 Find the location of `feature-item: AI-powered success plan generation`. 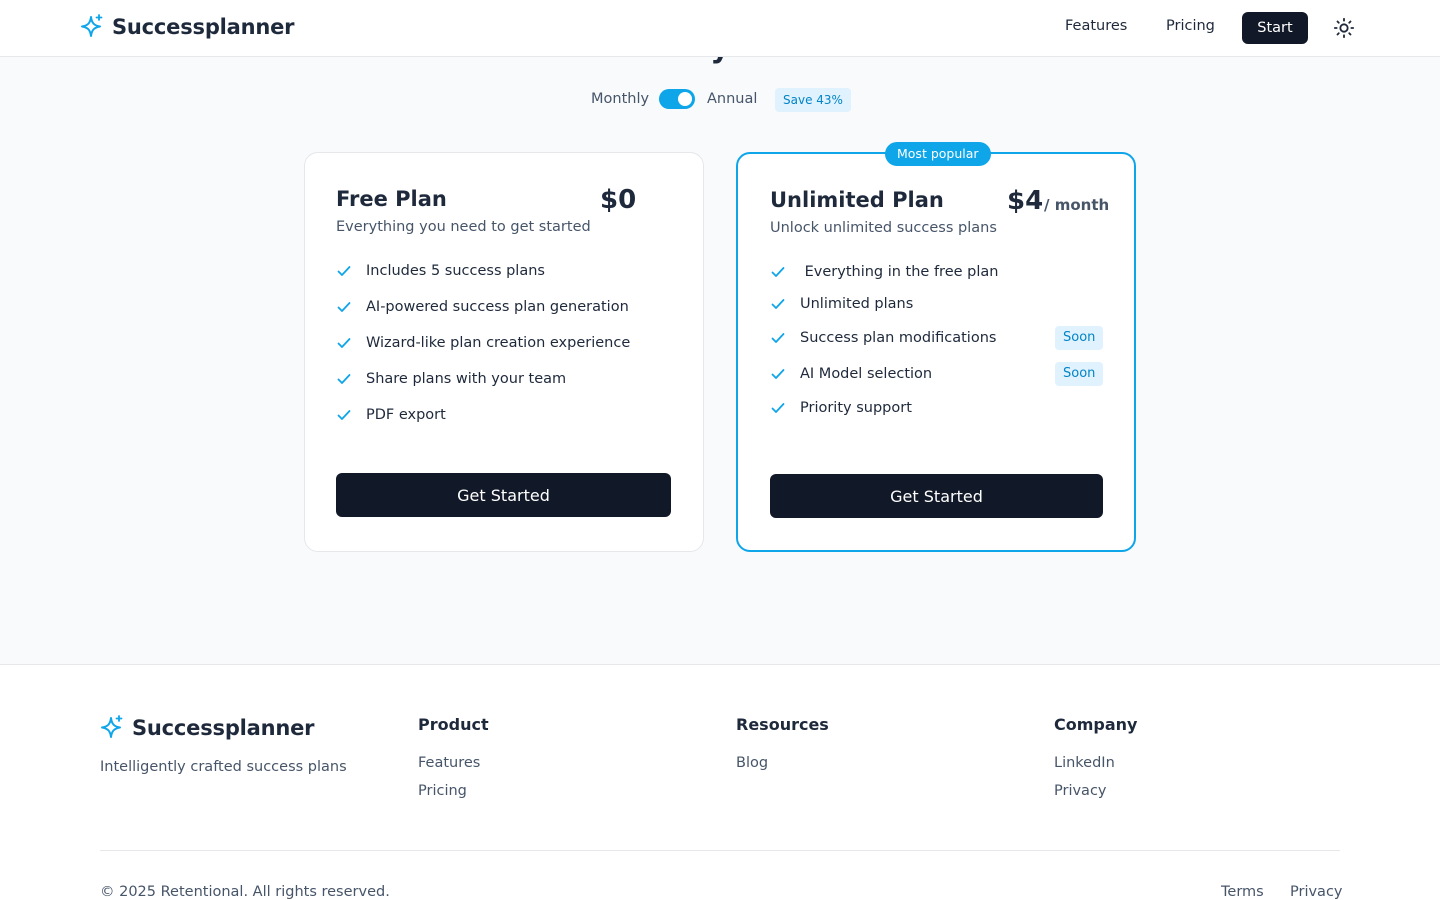

feature-item: AI-powered success plan generation is located at coordinates (482, 307).